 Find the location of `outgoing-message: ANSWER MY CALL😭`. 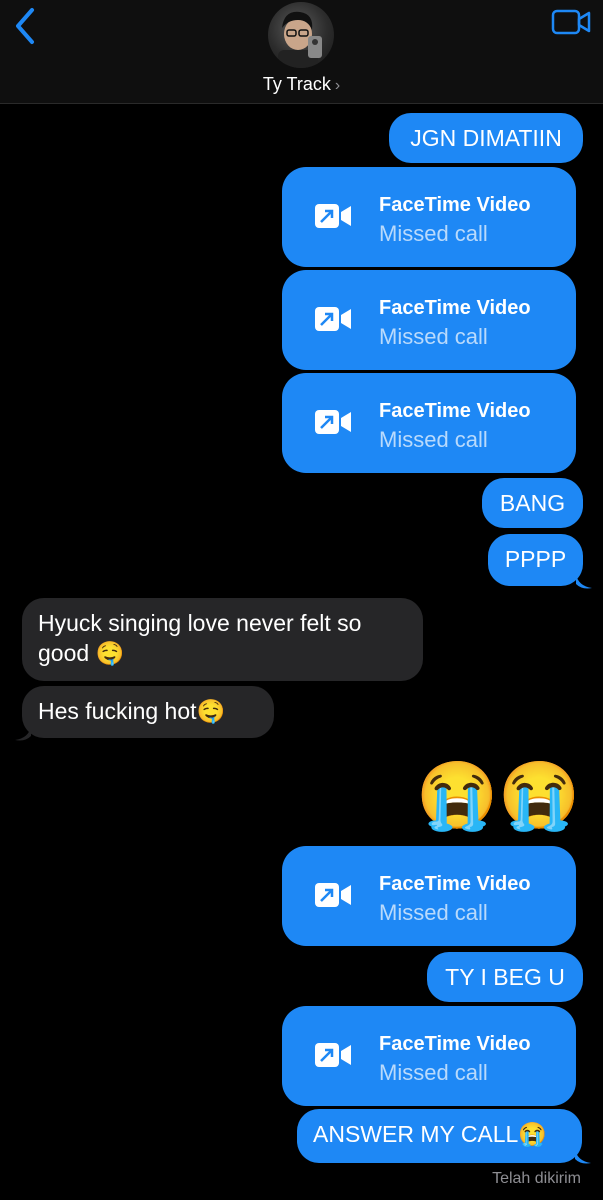

outgoing-message: ANSWER MY CALL😭 is located at coordinates (439, 1136).